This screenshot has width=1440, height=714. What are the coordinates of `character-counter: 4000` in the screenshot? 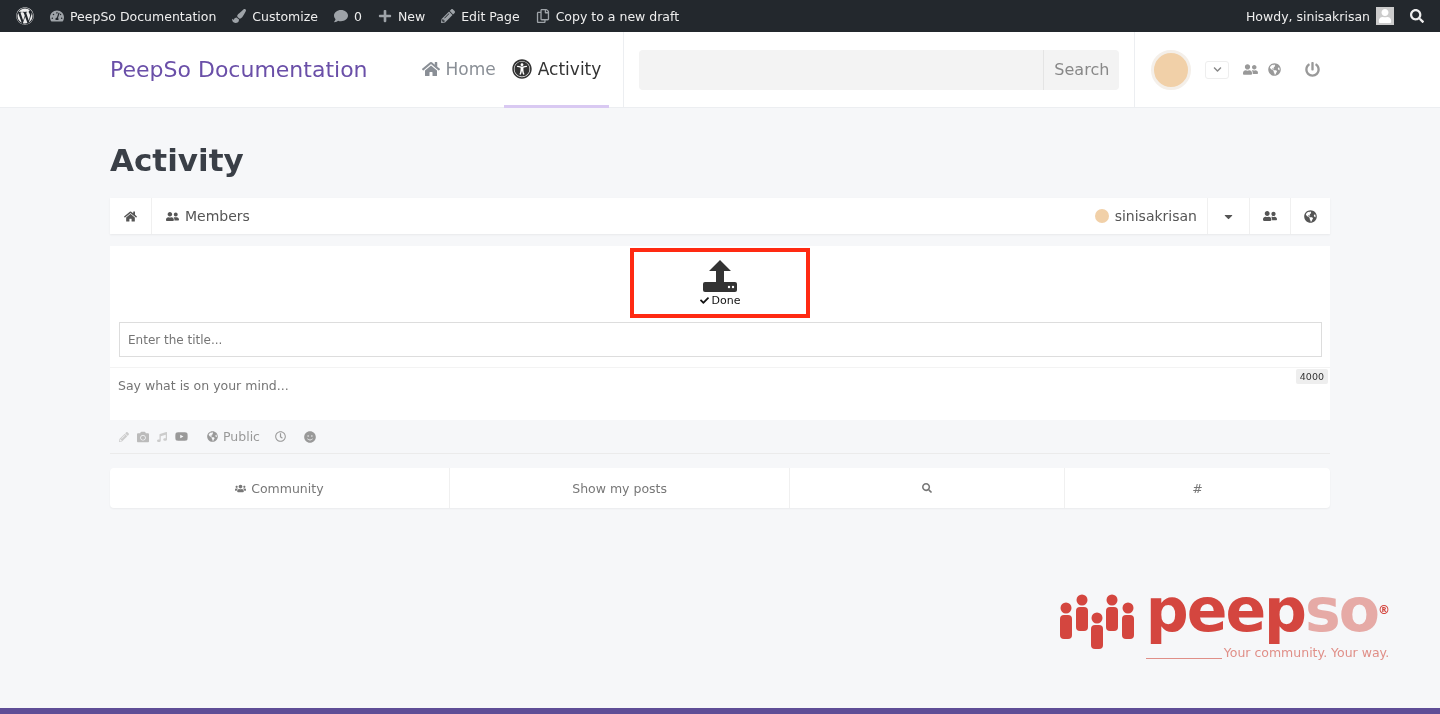 It's located at (1311, 376).